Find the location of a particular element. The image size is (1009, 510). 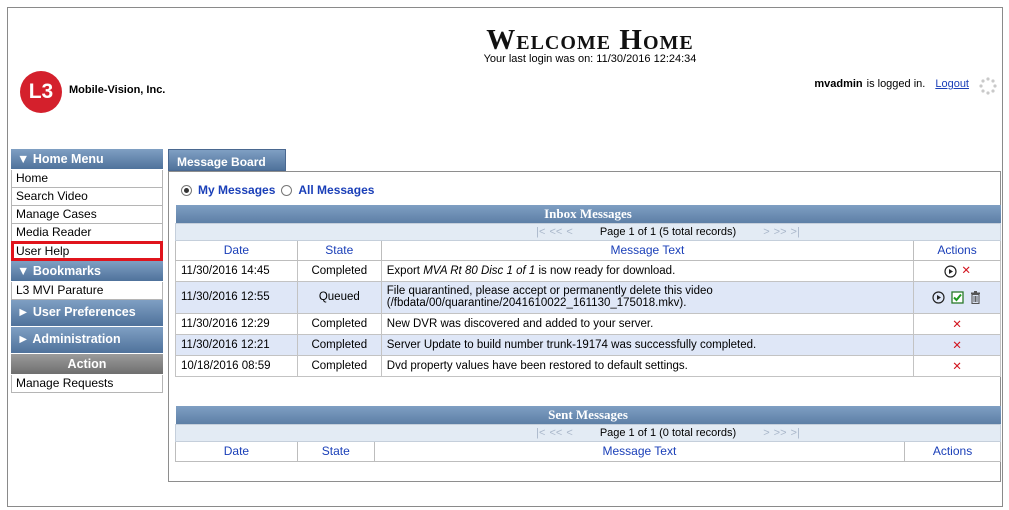

menu-item-search-video: Search Video is located at coordinates (87, 197).